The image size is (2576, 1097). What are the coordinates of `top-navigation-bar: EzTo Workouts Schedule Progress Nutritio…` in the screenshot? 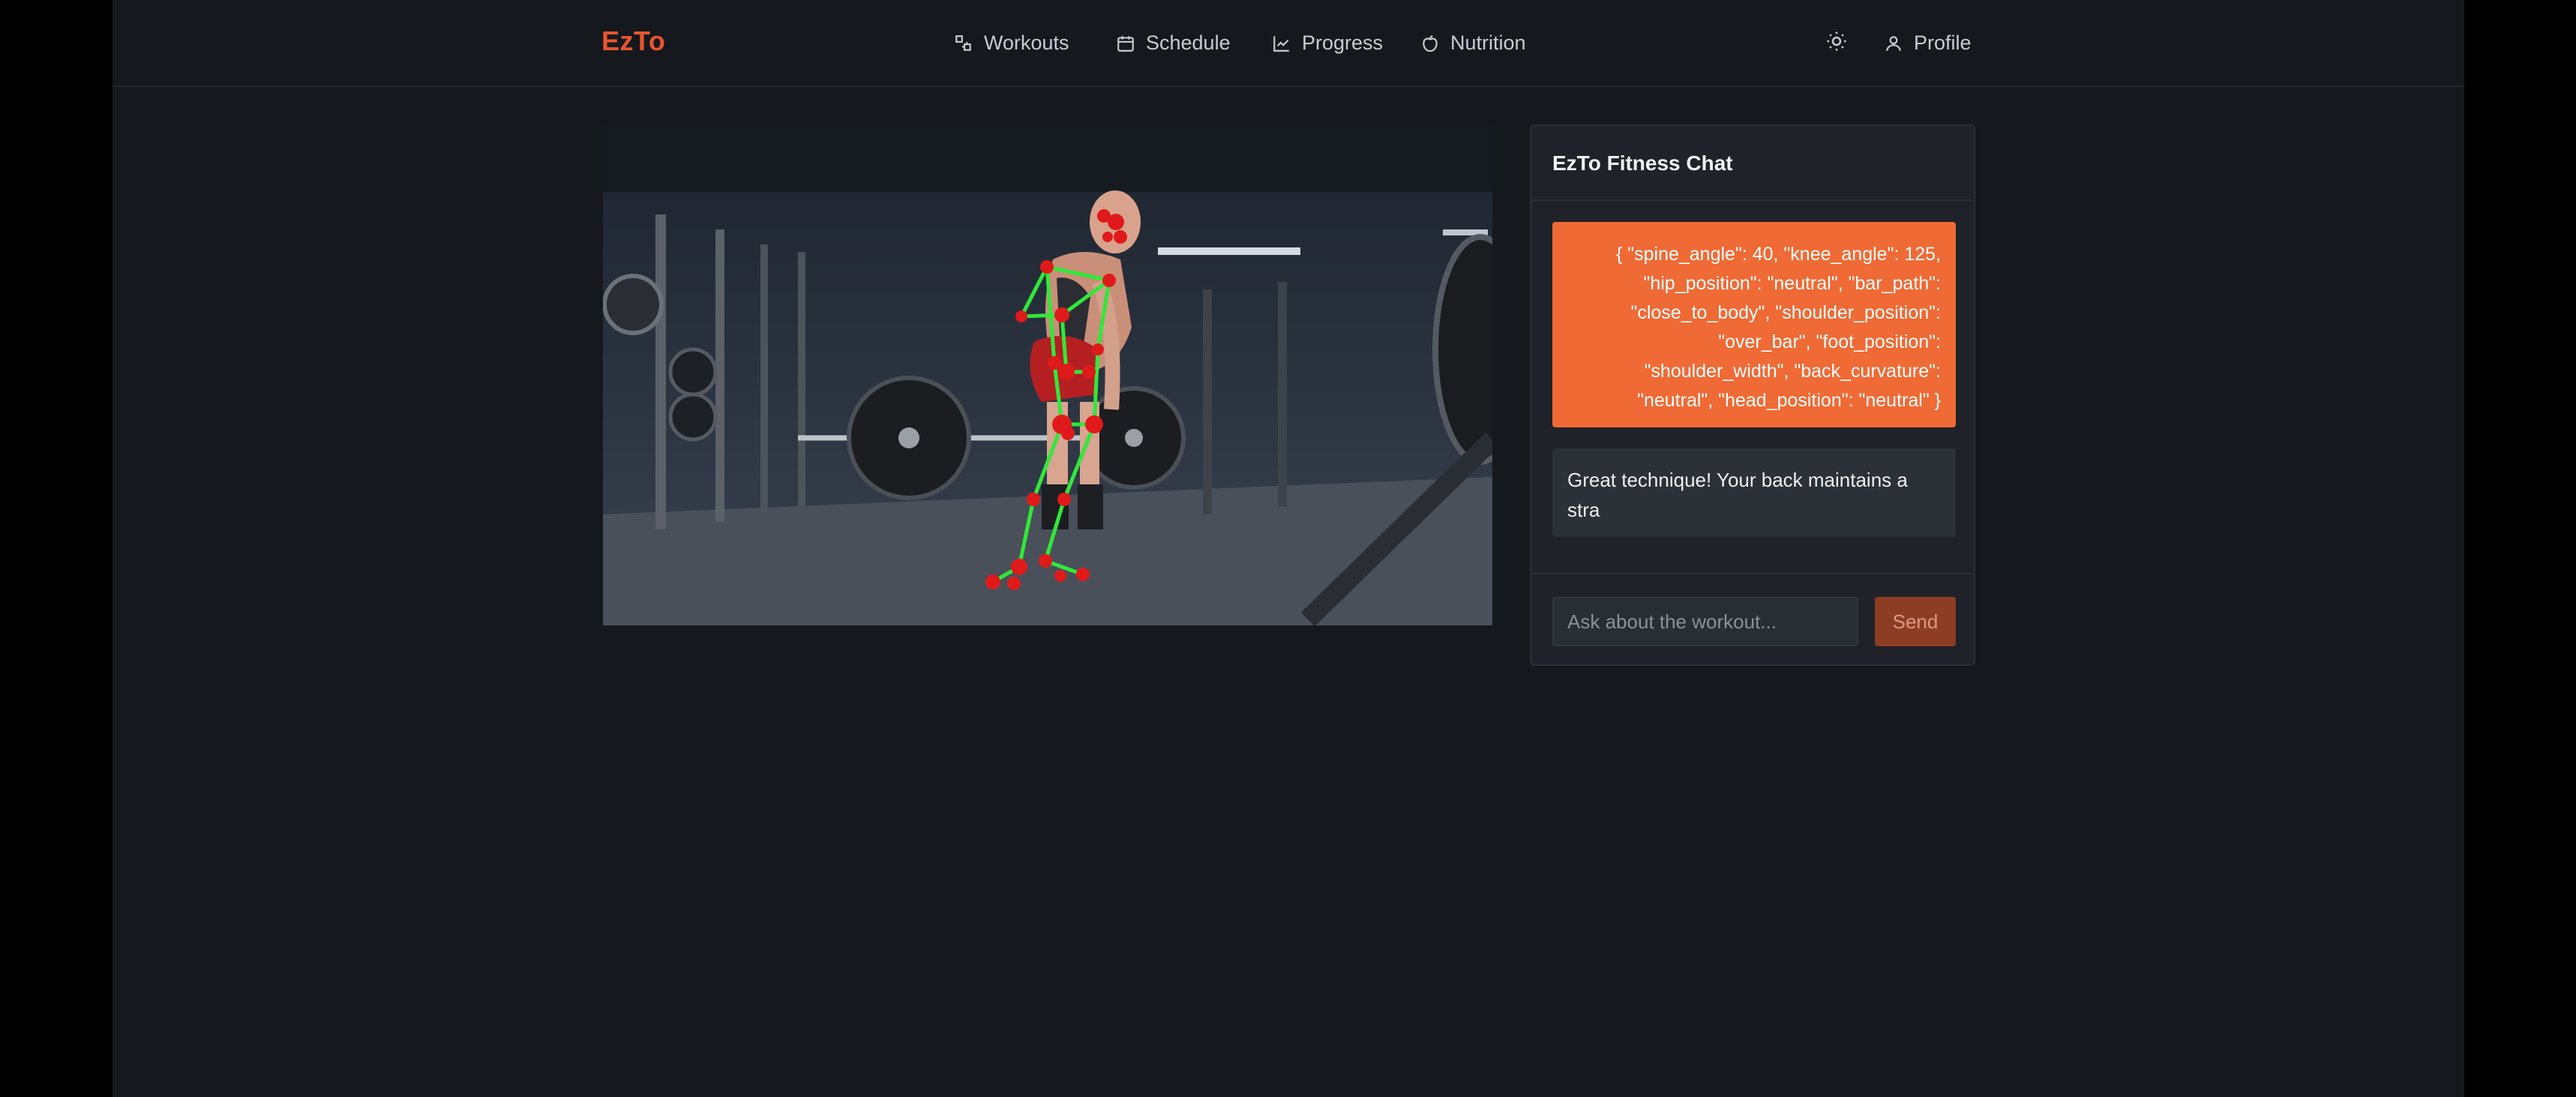 It's located at (1288, 43).